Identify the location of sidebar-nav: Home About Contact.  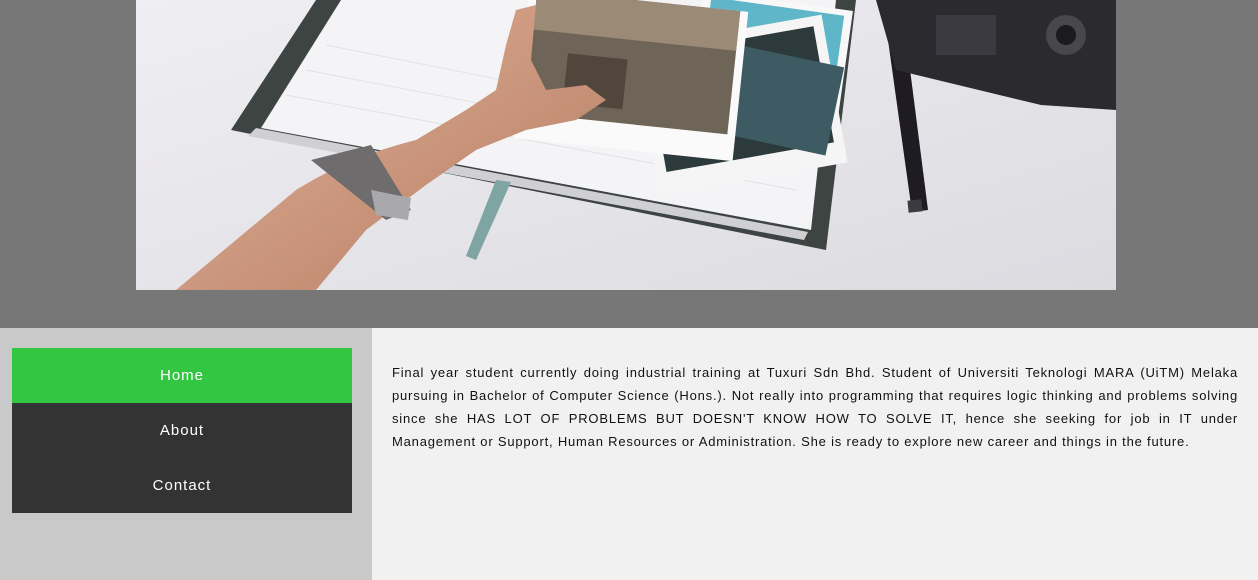
(182, 430).